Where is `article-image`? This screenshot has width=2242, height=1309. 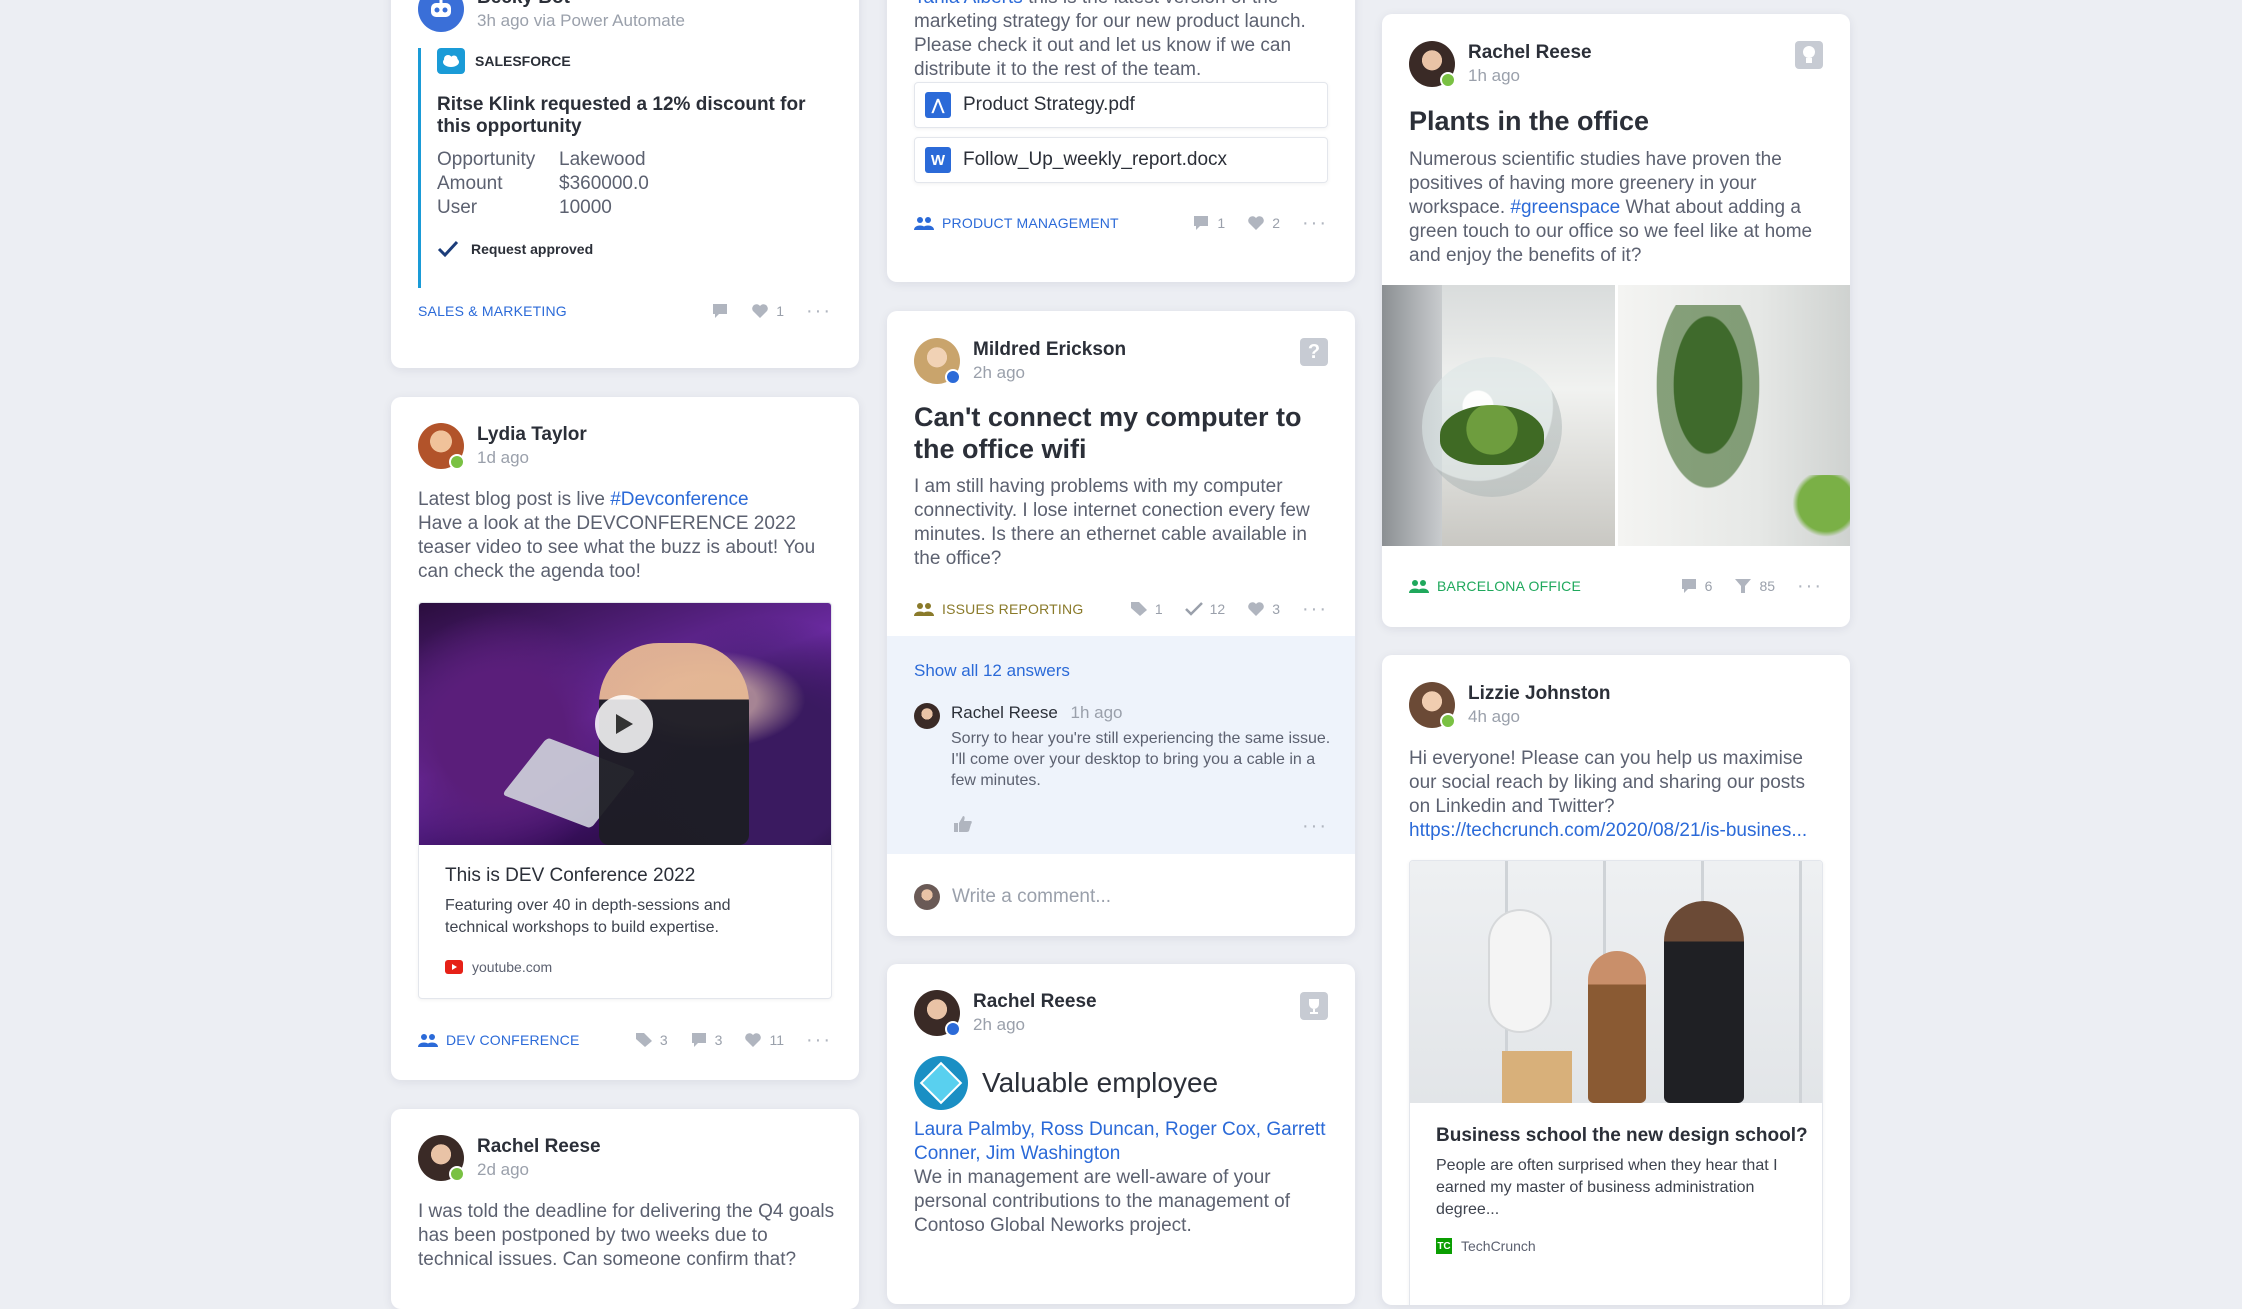 article-image is located at coordinates (1616, 982).